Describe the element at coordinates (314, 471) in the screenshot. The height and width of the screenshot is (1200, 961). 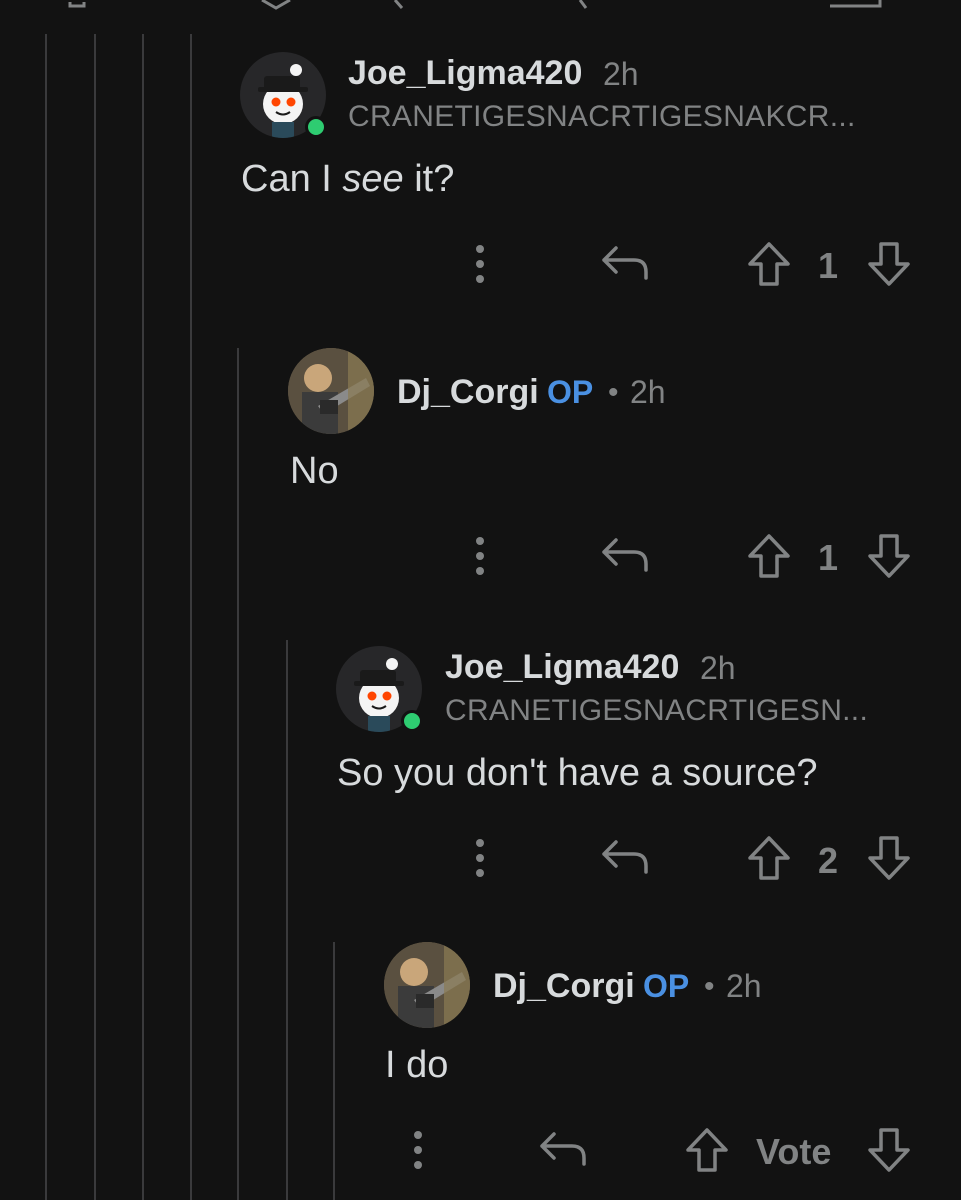
I see `comment-body: No` at that location.